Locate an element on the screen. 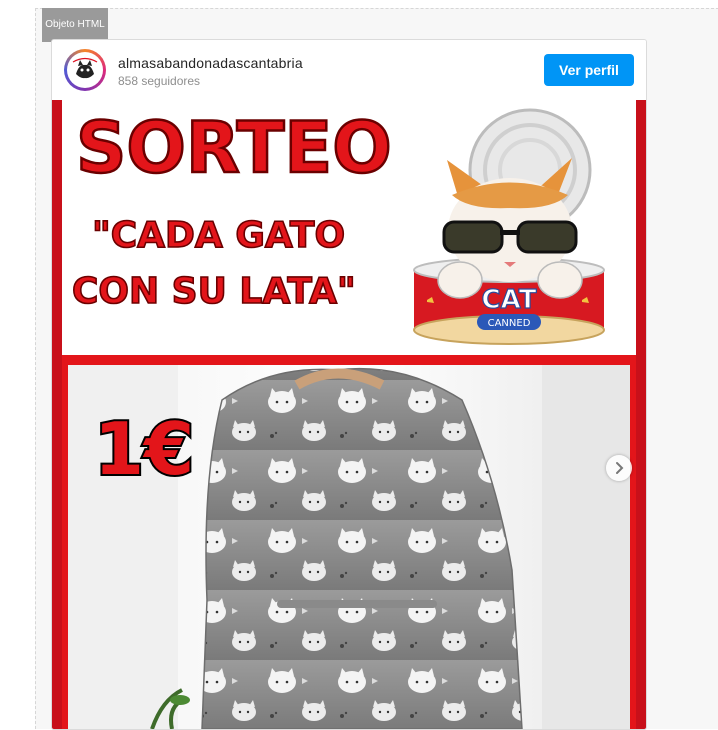  poster-title: SORTEO is located at coordinates (234, 148).